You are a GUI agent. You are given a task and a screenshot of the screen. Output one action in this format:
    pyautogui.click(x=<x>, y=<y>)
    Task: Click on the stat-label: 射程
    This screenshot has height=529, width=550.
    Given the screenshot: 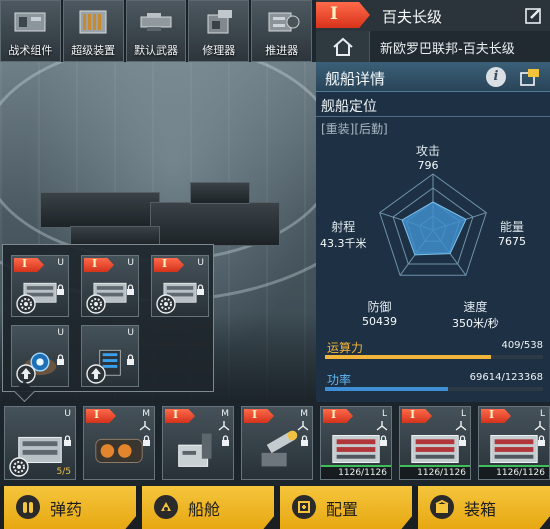 What is the action you would take?
    pyautogui.click(x=343, y=227)
    